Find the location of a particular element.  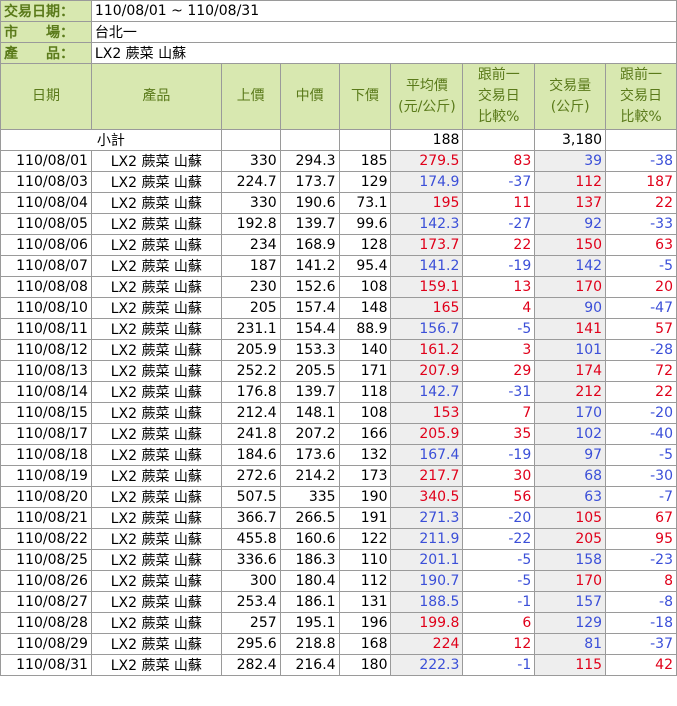

col-header-avg-compare-line2: 交易日 is located at coordinates (498, 96).